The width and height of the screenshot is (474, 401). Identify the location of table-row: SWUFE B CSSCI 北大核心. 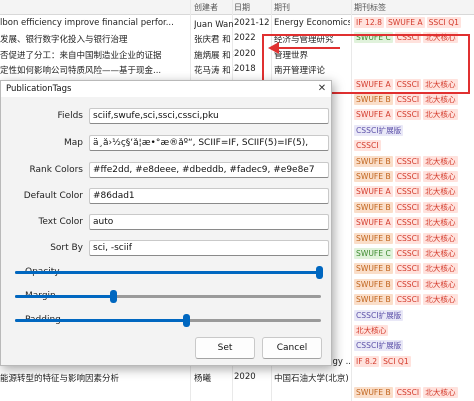
(237, 393).